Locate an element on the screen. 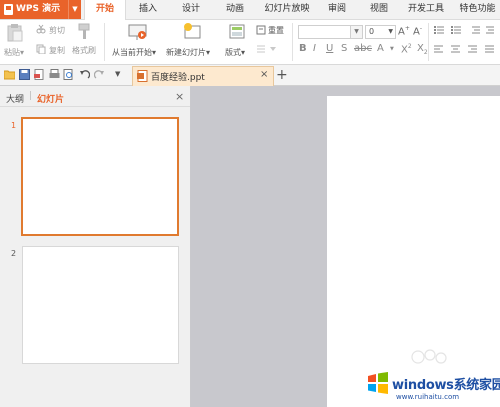 Image resolution: width=500 pixels, height=407 pixels. font-color-dropdown: ▼ is located at coordinates (392, 49).